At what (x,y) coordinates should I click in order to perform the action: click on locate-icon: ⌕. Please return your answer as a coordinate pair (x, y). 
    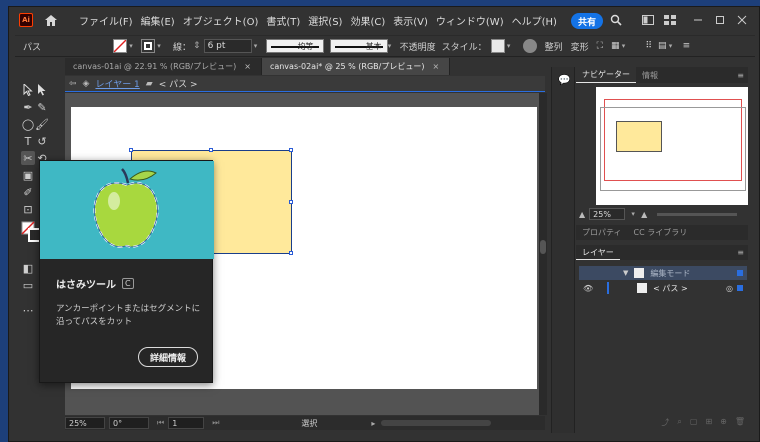
    Looking at the image, I should click on (679, 423).